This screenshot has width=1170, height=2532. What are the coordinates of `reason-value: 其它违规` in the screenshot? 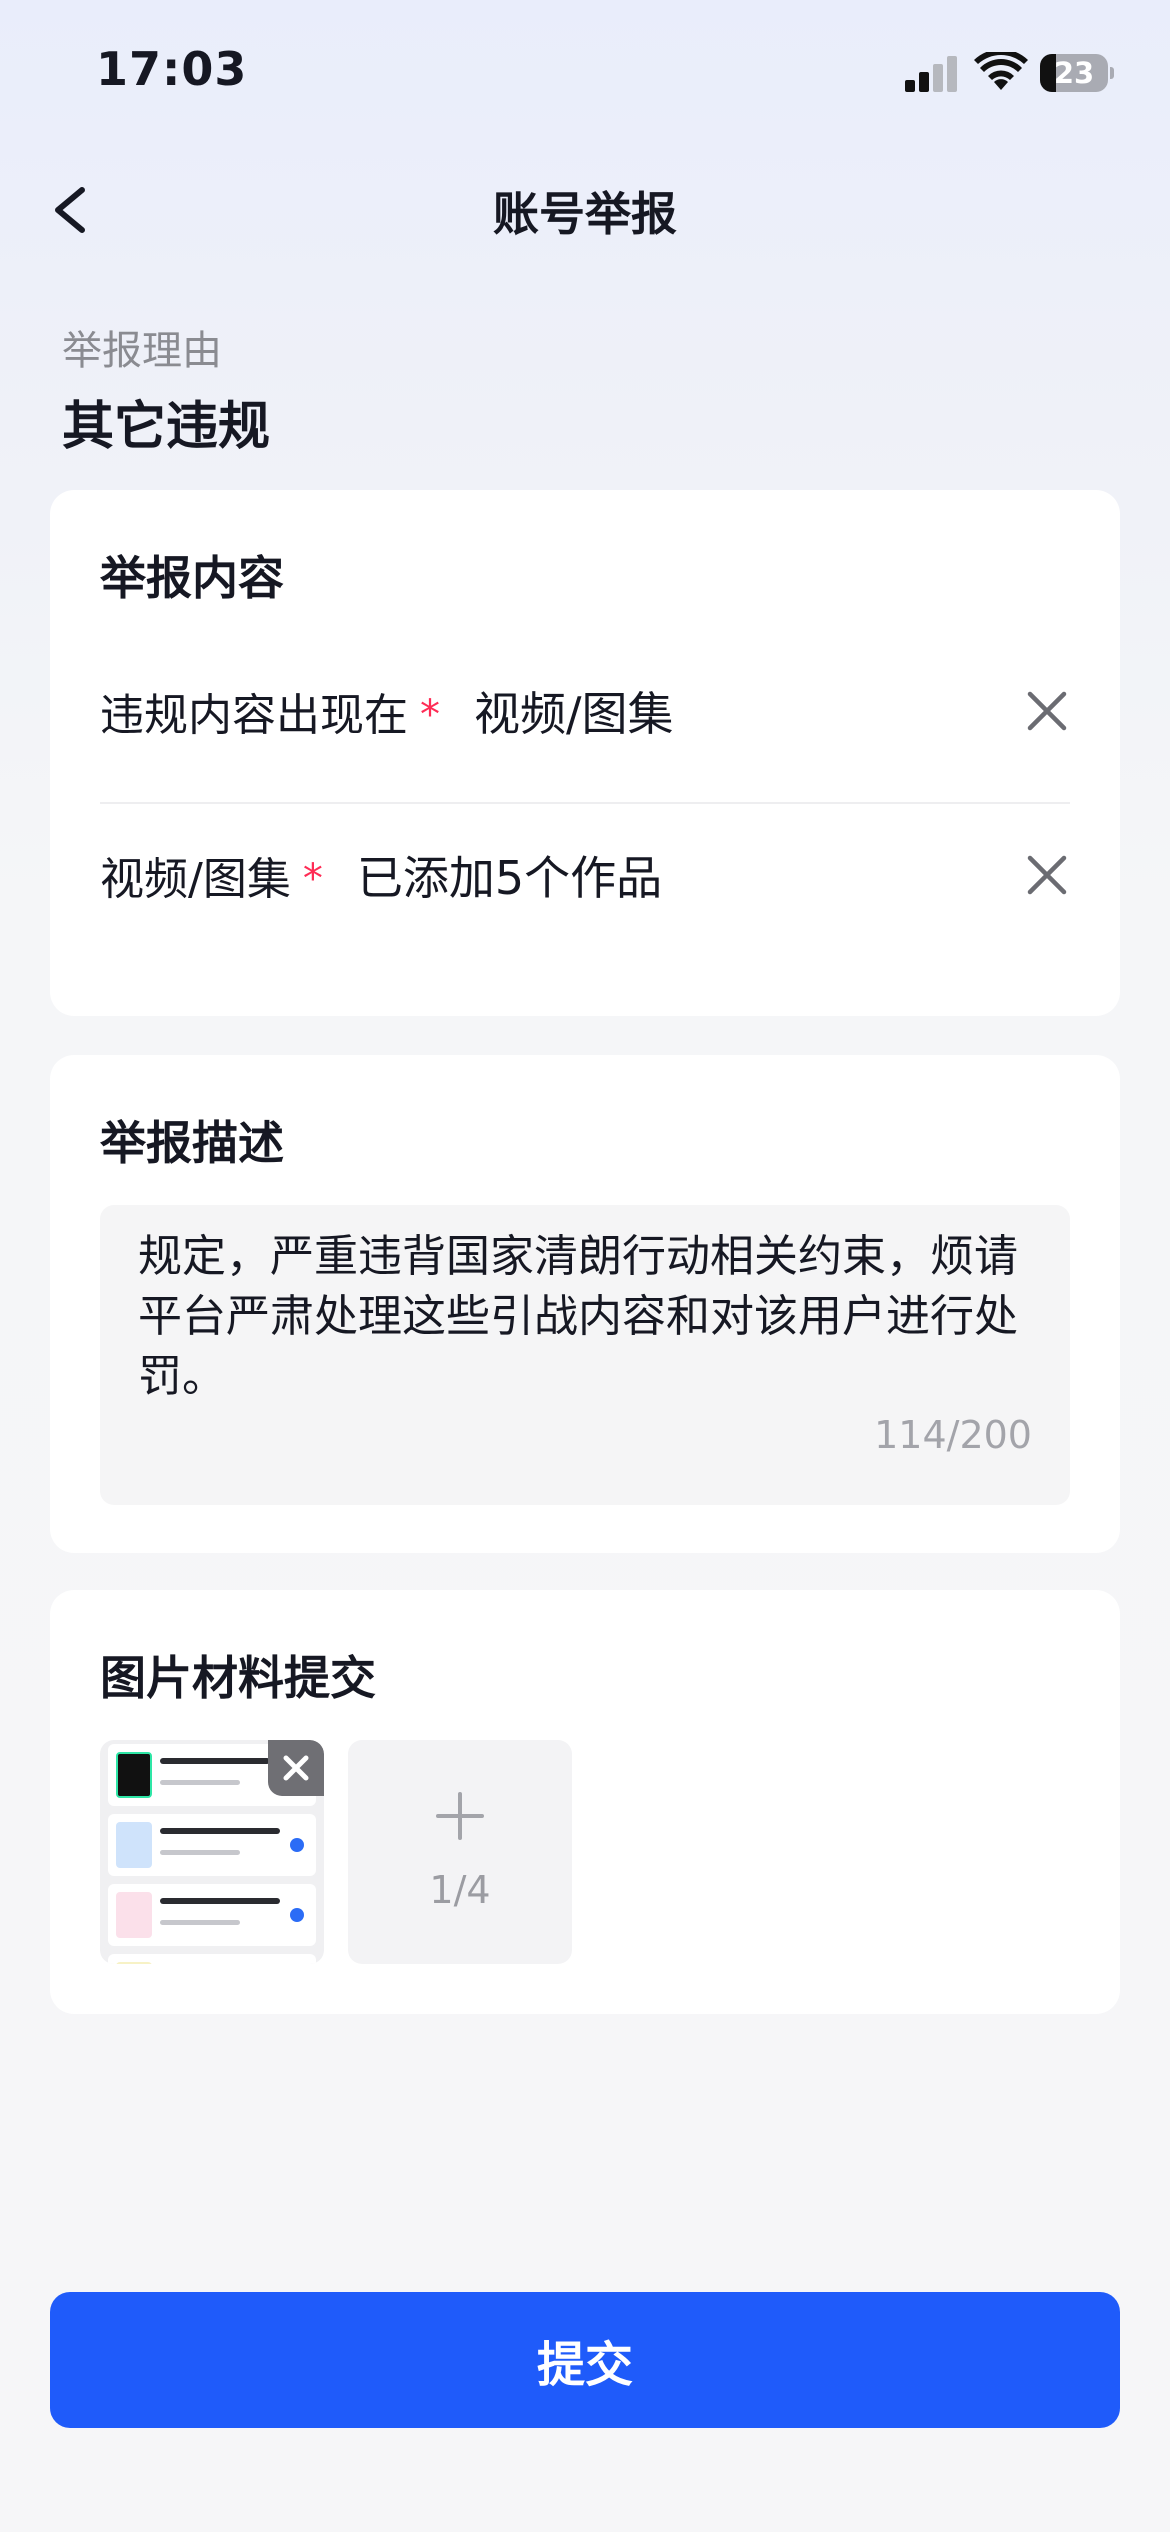 It's located at (166, 427).